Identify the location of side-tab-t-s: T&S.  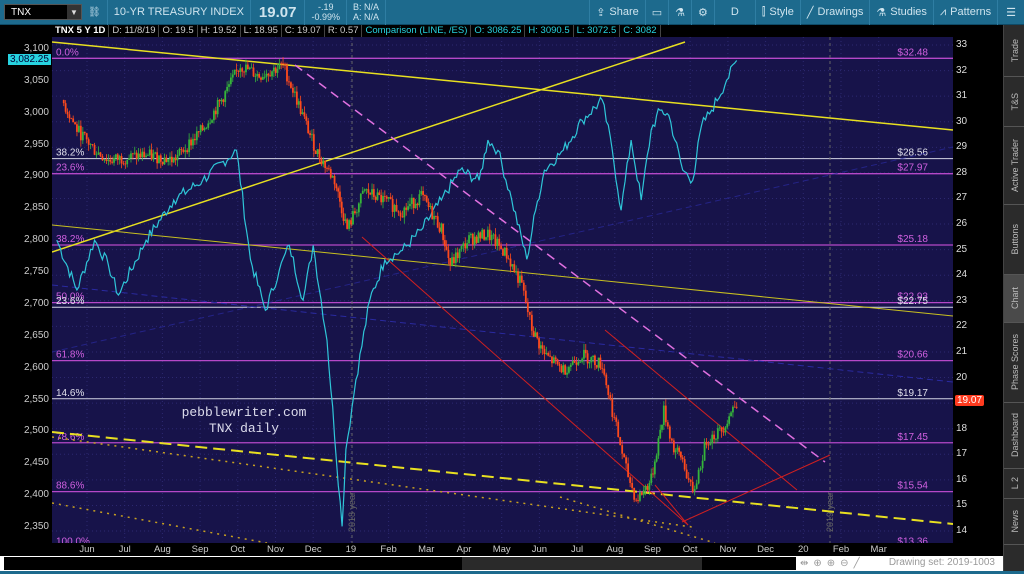
(1014, 102).